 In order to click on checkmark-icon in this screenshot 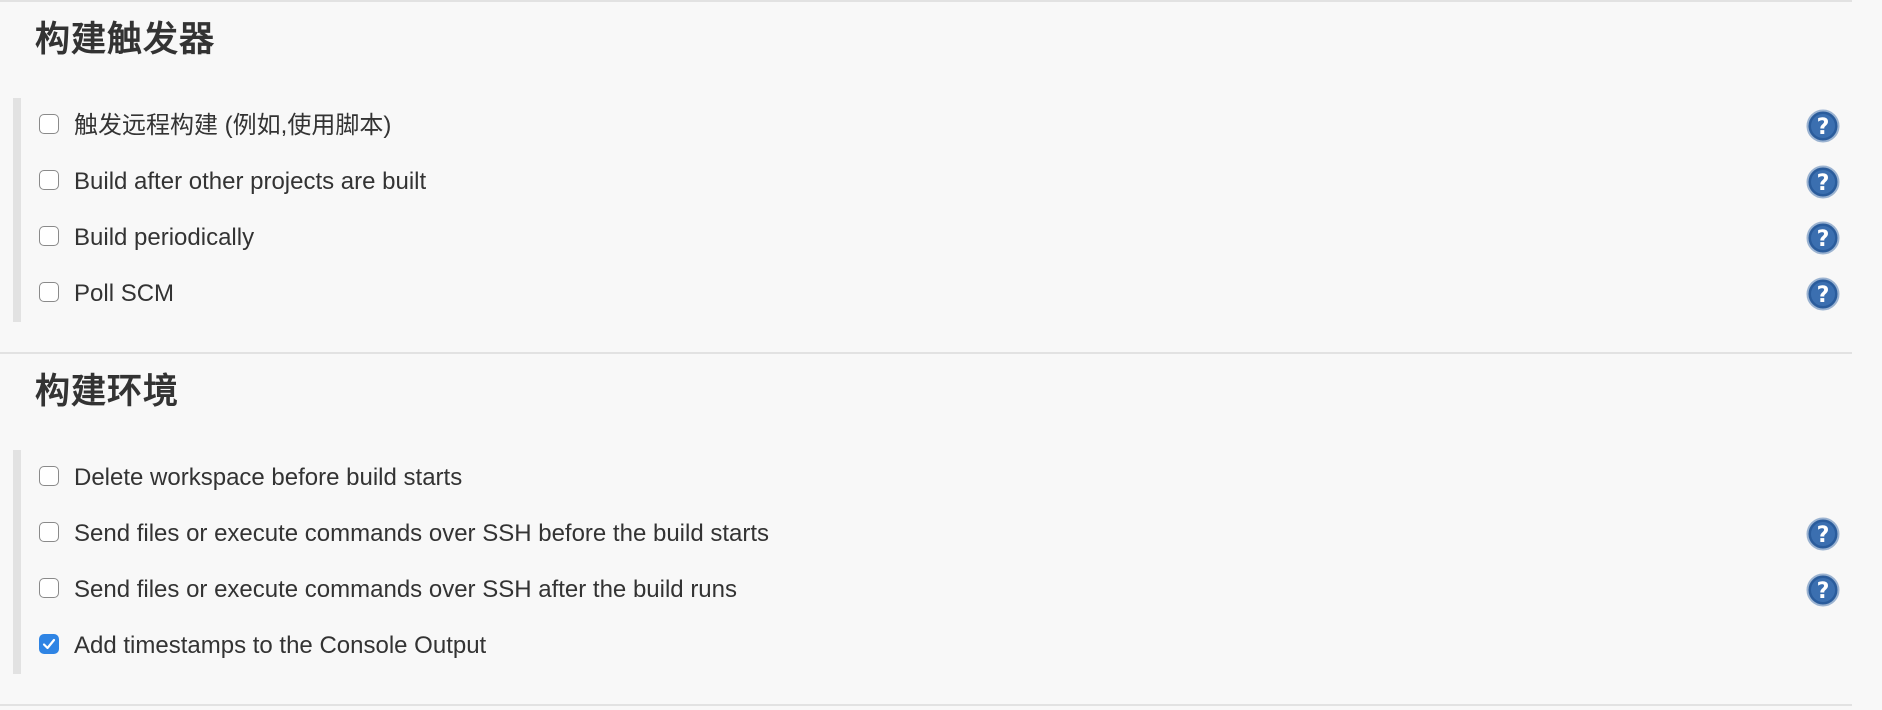, I will do `click(49, 644)`.